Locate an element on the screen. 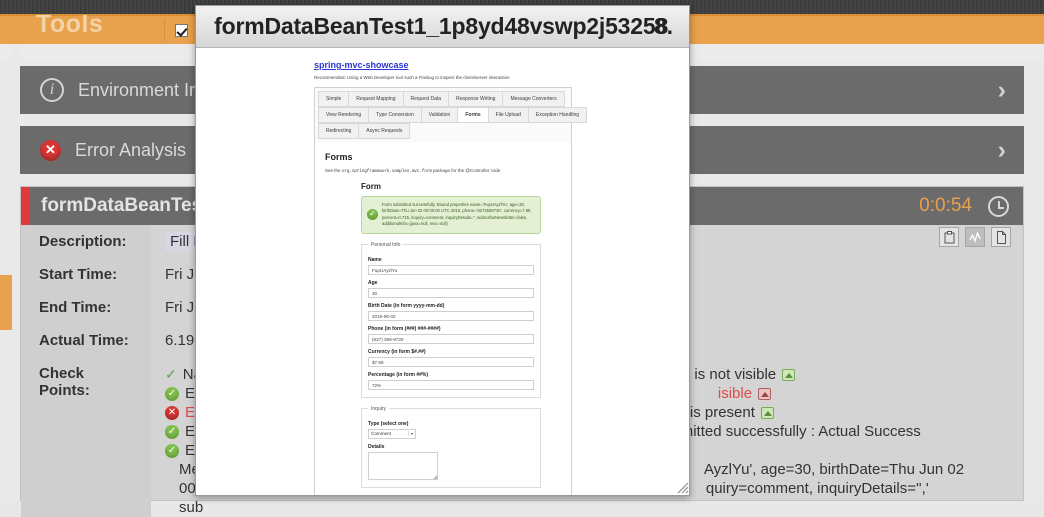 This screenshot has height=517, width=1044. pass-checkbox is located at coordinates (181, 30).